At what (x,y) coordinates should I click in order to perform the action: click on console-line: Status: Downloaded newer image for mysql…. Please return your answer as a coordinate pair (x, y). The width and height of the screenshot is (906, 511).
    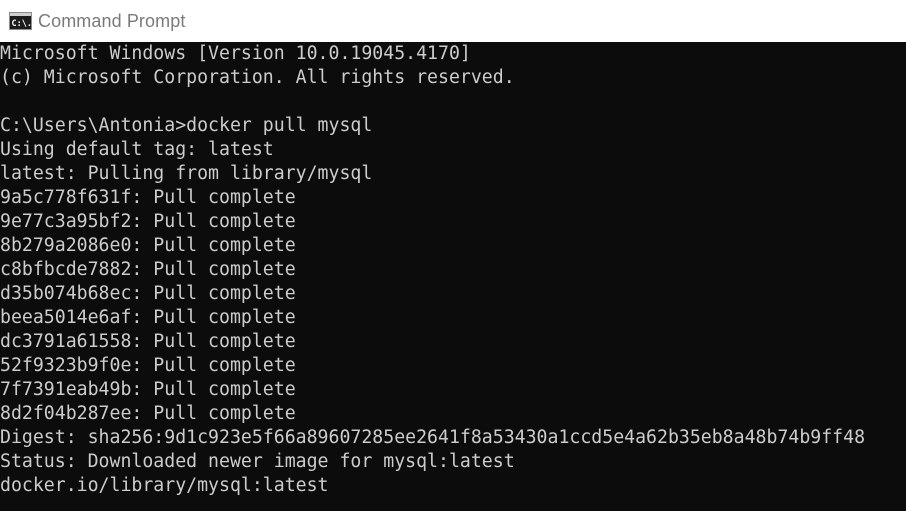
    Looking at the image, I should click on (257, 461).